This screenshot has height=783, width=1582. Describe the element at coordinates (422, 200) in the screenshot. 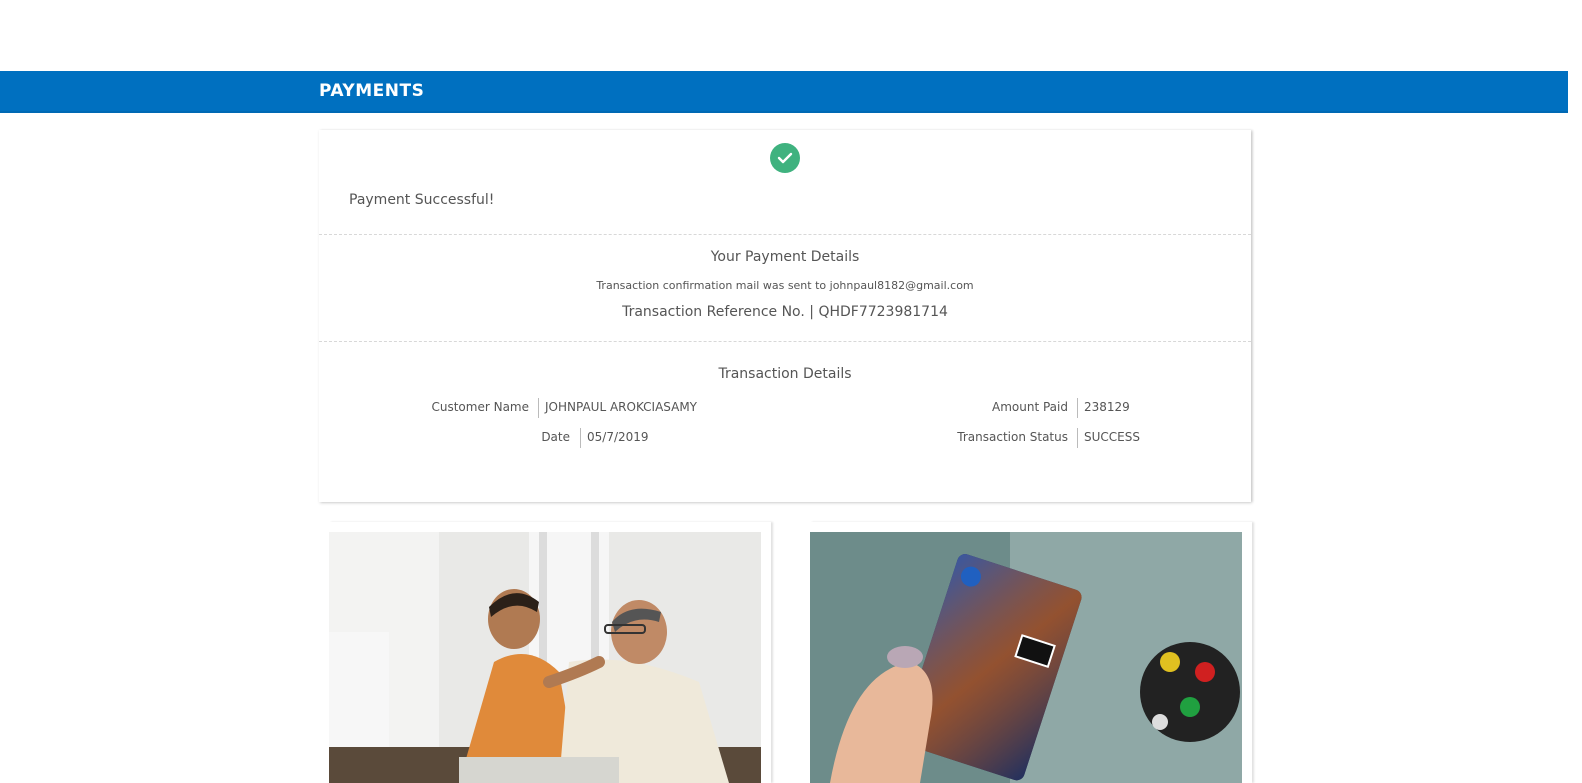

I see `payment-success-message: Payment Successful!` at that location.